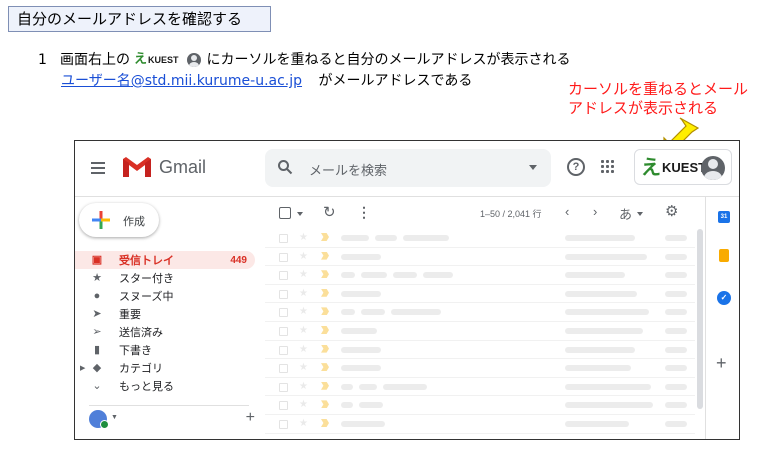 The image size is (772, 456). Describe the element at coordinates (156, 60) in the screenshot. I see `kuest-logo-inline: え KUEST` at that location.